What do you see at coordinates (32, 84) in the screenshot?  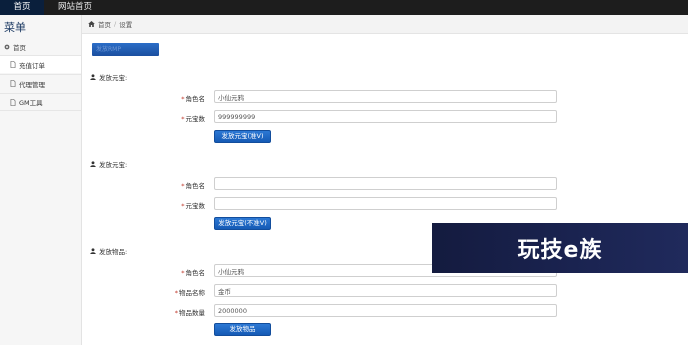 I see `sidebar-item-label: 代理管理` at bounding box center [32, 84].